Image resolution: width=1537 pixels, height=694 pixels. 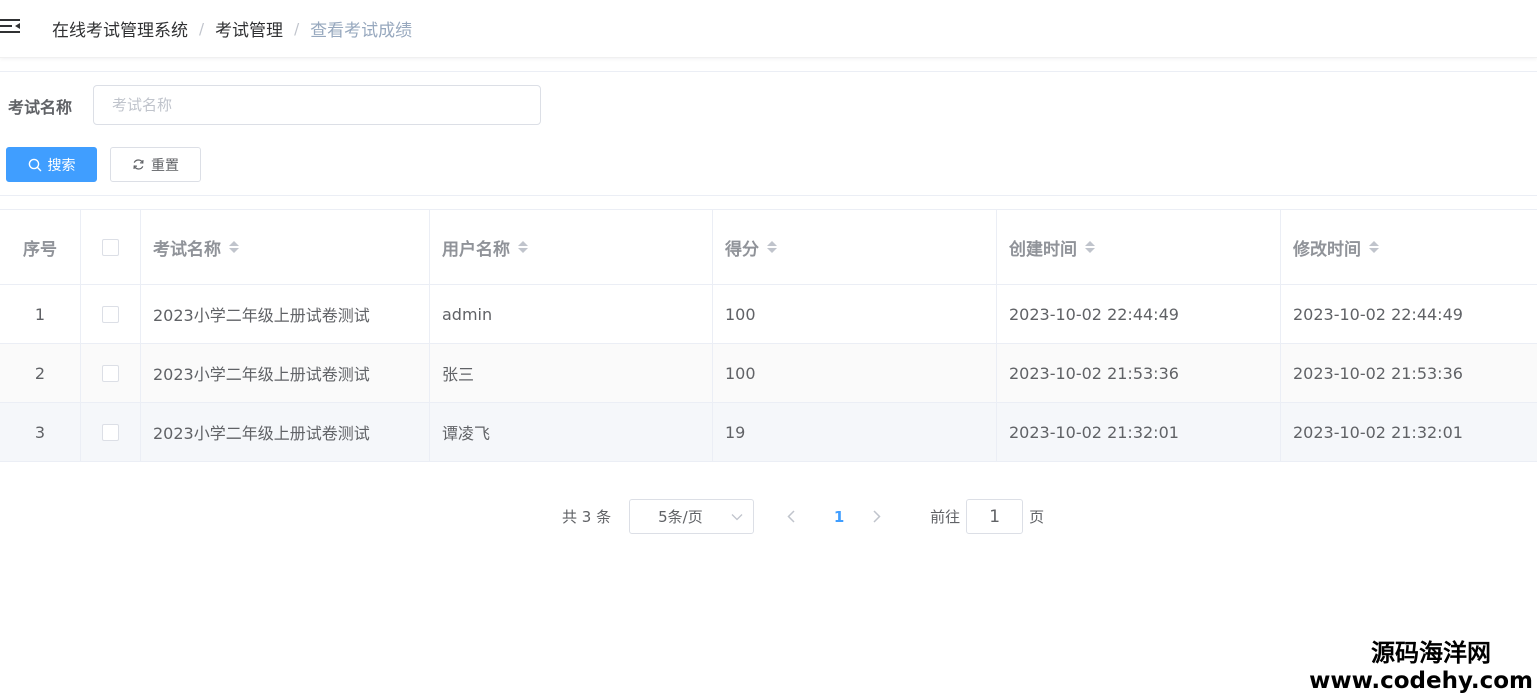 I want to click on breadcrumb-item-exam-management: 考试管理, so click(x=249, y=28).